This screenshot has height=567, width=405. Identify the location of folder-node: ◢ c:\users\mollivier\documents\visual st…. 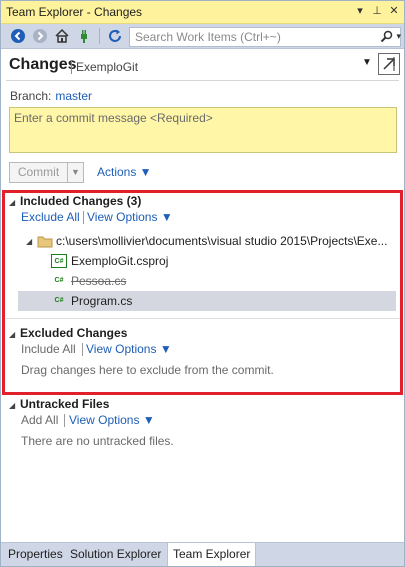
(211, 242).